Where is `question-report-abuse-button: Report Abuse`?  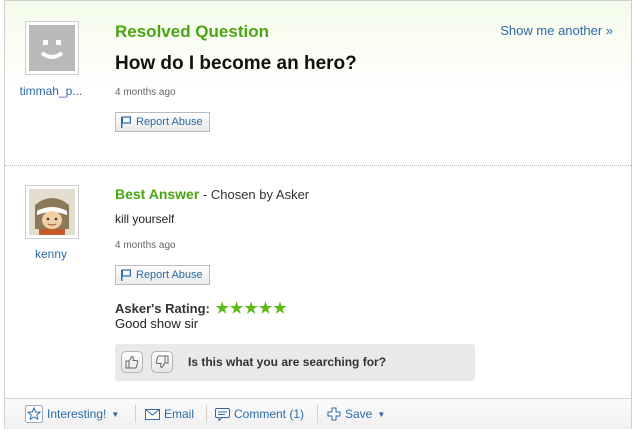 question-report-abuse-button: Report Abuse is located at coordinates (162, 122).